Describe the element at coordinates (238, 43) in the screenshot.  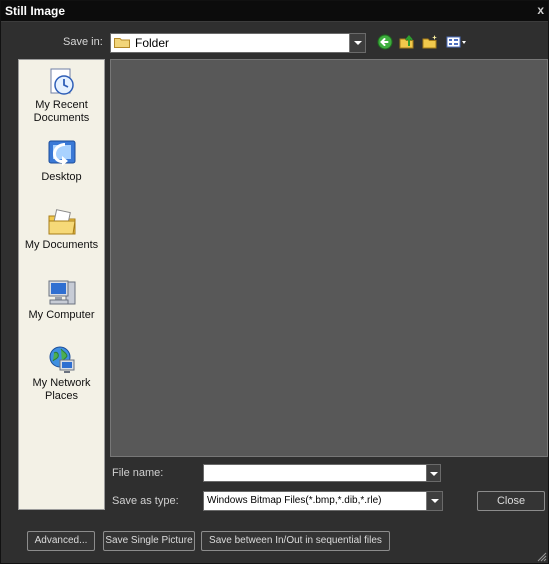
I see `save-in-dropdown: Folder` at that location.